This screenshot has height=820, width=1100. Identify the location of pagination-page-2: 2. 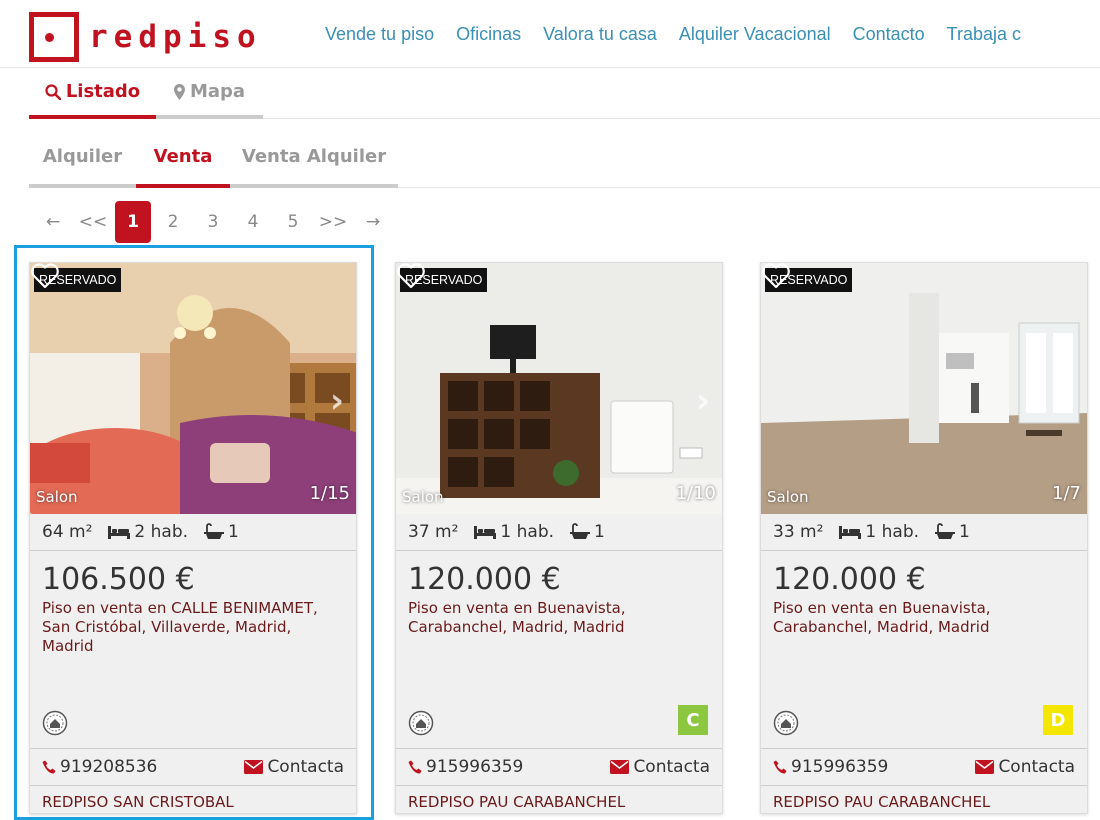
(173, 222).